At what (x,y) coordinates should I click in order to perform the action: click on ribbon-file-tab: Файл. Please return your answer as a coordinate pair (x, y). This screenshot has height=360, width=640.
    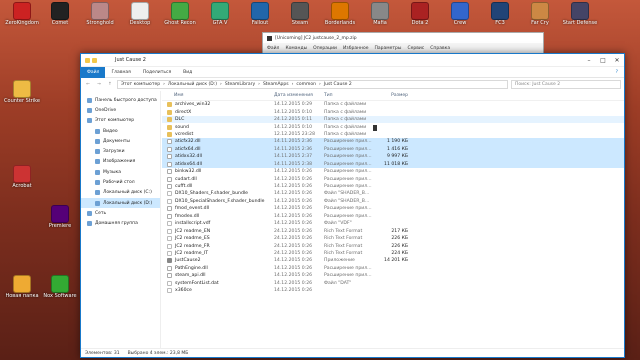
    Looking at the image, I should click on (93, 72).